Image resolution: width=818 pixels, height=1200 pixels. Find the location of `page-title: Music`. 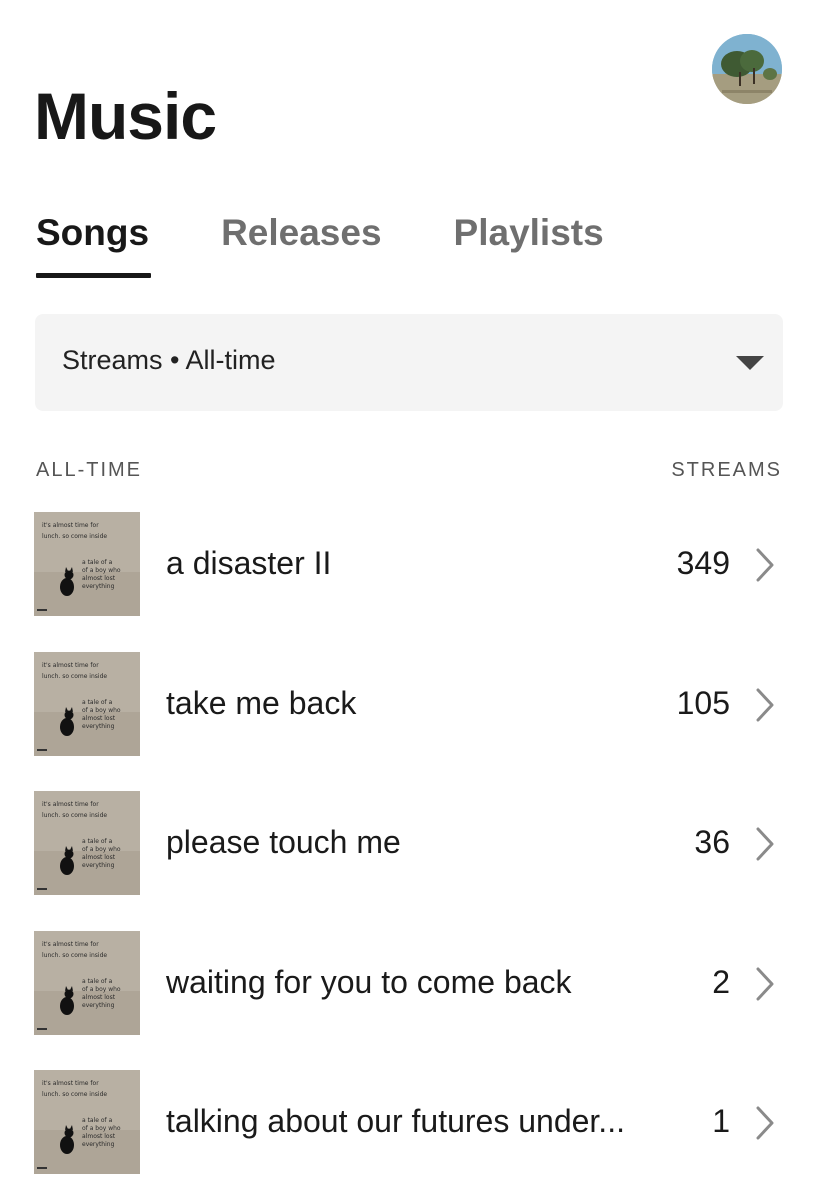

page-title: Music is located at coordinates (125, 116).